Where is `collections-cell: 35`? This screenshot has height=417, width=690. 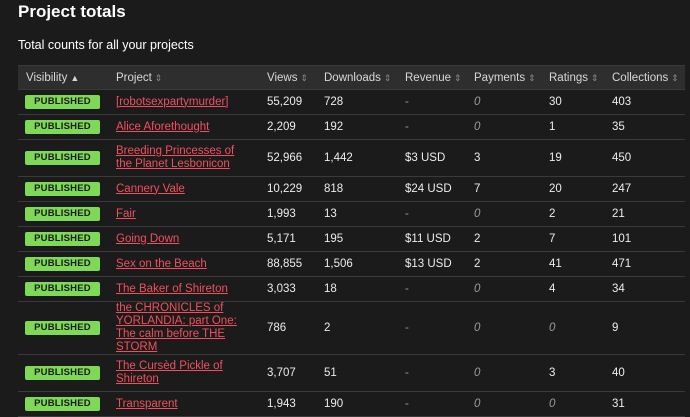 collections-cell: 35 is located at coordinates (644, 127).